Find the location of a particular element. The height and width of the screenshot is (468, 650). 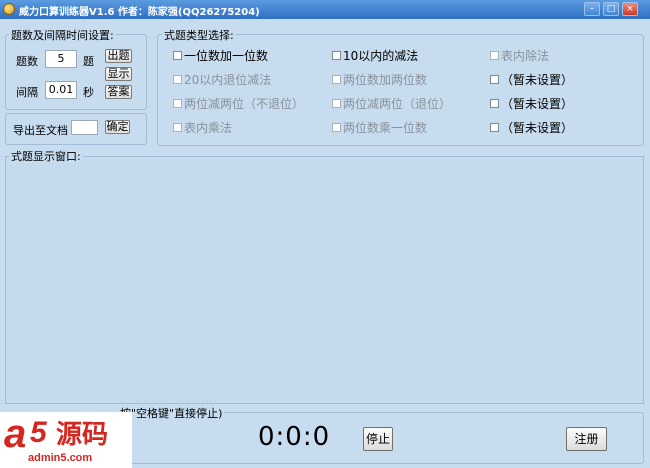

show-button: 显示 is located at coordinates (118, 74).